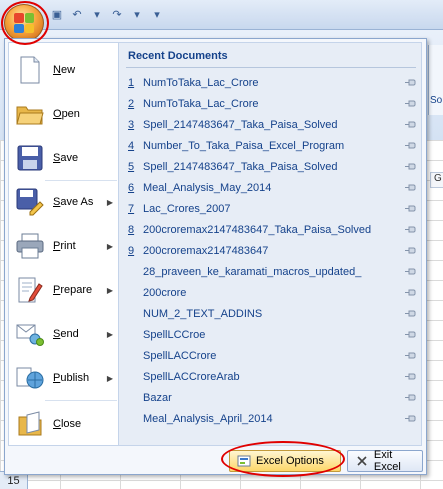 The height and width of the screenshot is (489, 443). I want to click on recent-document-number: 1, so click(131, 83).